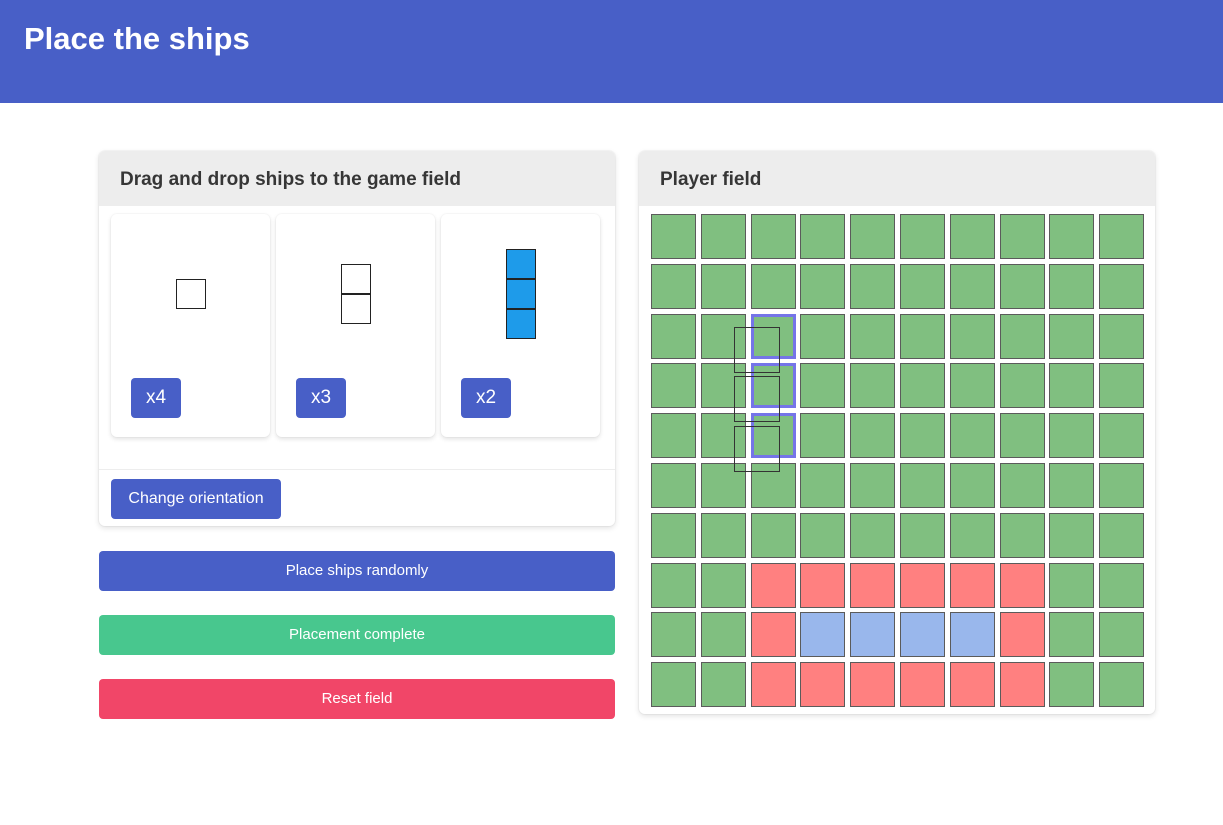 This screenshot has height=825, width=1223. Describe the element at coordinates (196, 499) in the screenshot. I see `change-orientation-button: Change orientation` at that location.